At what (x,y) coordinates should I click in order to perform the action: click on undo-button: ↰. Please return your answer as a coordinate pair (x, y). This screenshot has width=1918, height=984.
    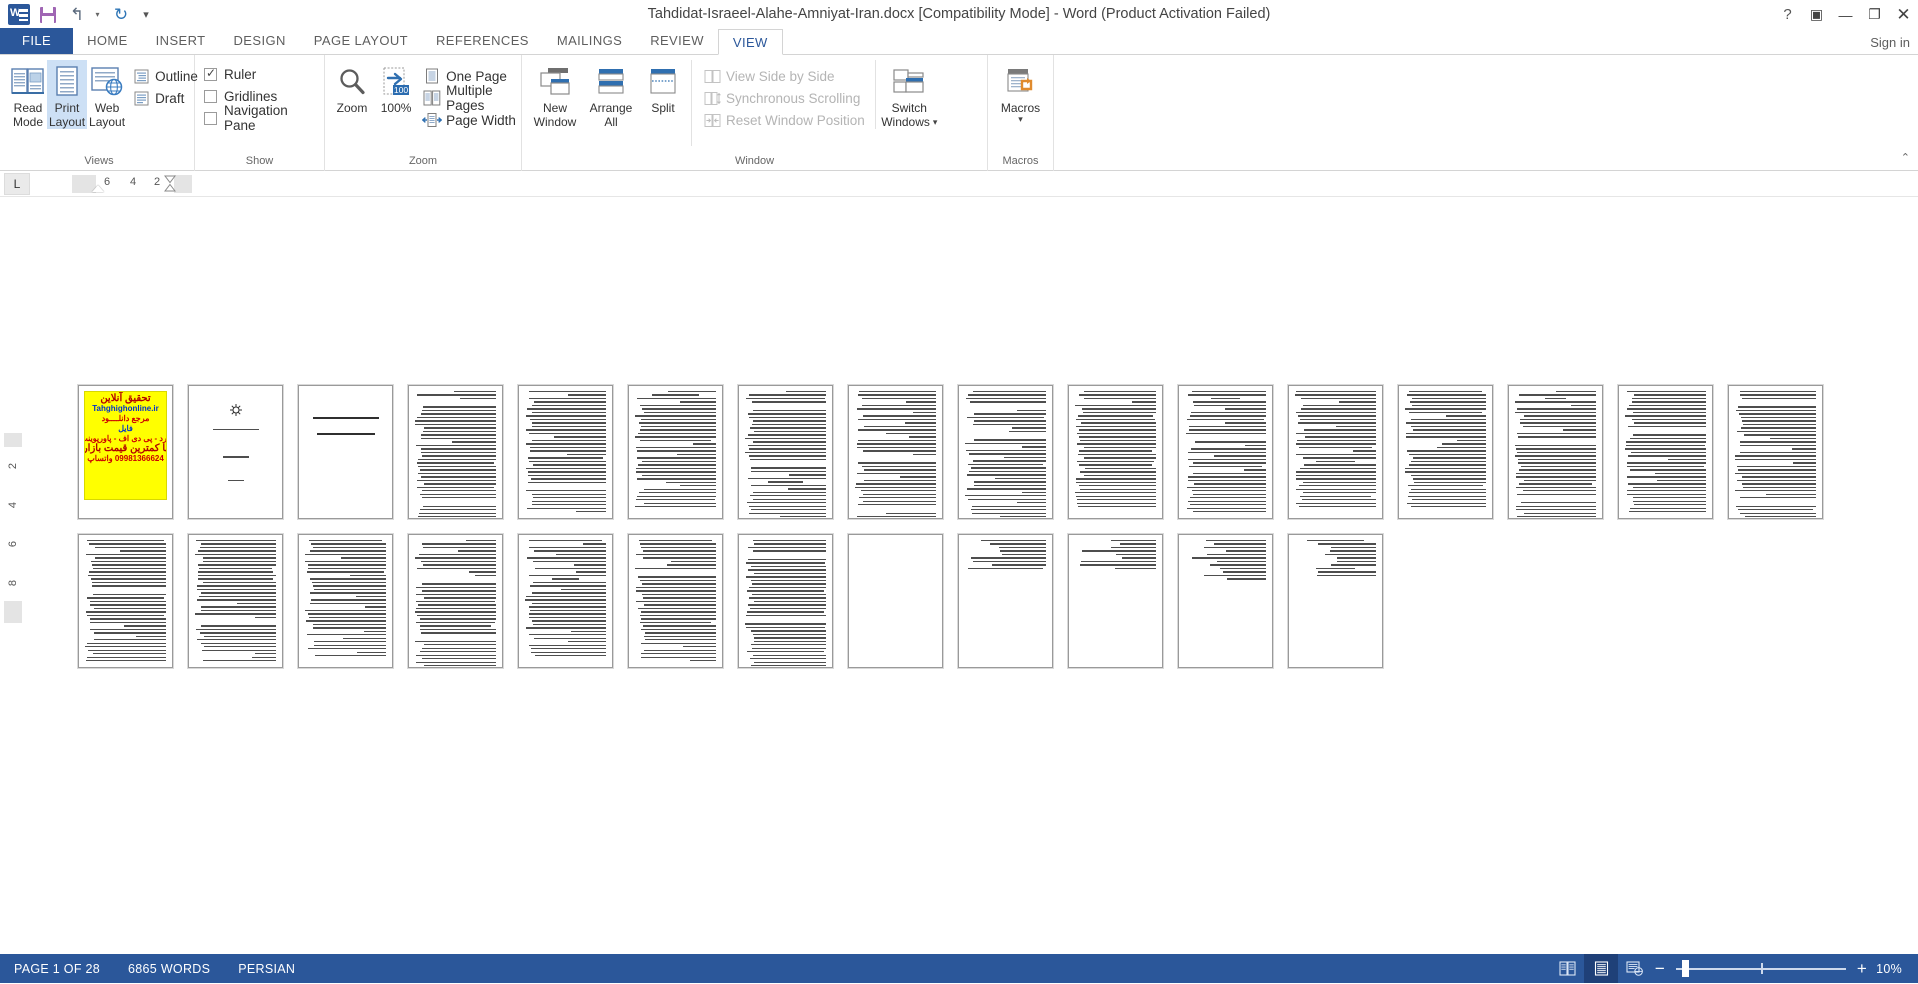
    Looking at the image, I should click on (77, 15).